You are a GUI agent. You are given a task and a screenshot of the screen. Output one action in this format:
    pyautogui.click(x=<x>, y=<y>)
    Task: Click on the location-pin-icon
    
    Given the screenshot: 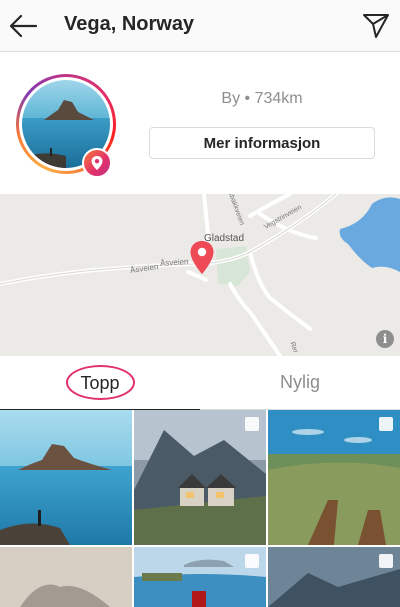 What is the action you would take?
    pyautogui.click(x=97, y=163)
    